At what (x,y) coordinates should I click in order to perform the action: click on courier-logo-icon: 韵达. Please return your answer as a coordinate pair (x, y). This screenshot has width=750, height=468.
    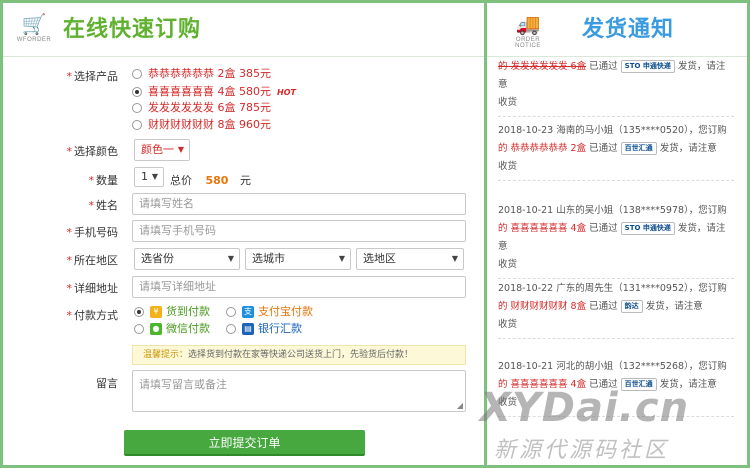
    Looking at the image, I should click on (631, 306).